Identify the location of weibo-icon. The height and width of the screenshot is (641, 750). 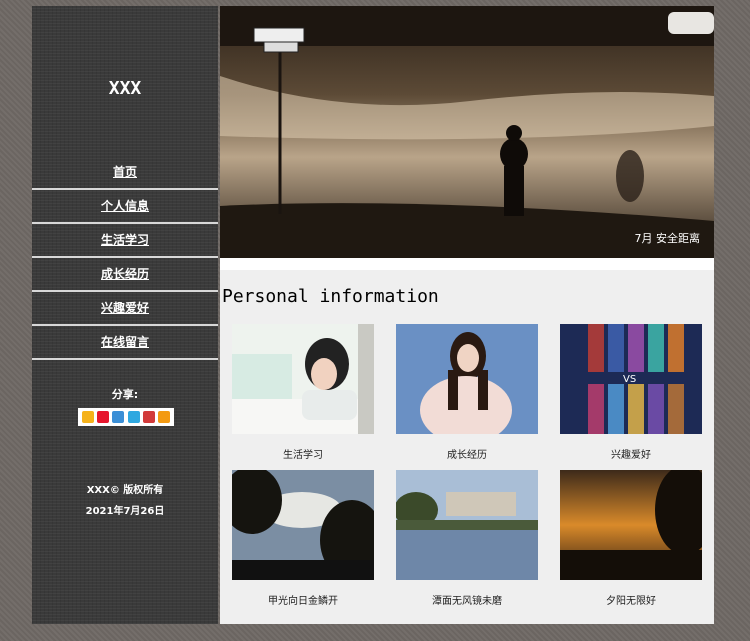
(102, 417).